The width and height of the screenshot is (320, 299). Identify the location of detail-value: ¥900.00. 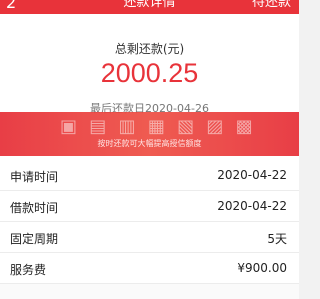
(262, 268).